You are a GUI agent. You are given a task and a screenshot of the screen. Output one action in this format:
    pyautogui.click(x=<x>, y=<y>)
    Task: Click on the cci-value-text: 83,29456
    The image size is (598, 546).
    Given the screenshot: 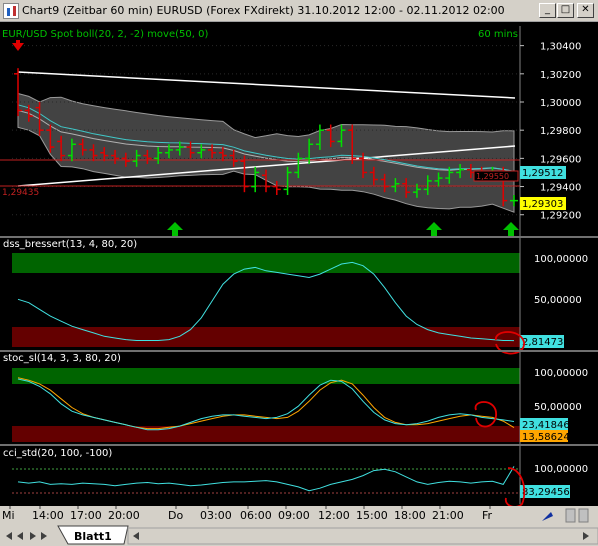 What is the action you would take?
    pyautogui.click(x=546, y=492)
    